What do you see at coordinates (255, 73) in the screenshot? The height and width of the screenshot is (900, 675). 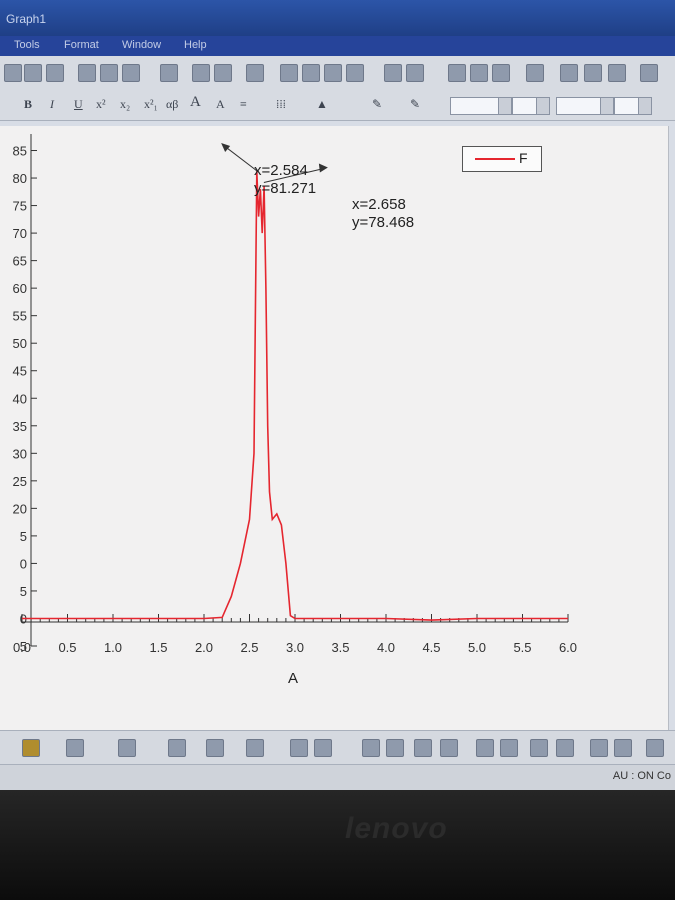 I see `project-explorer-icon` at bounding box center [255, 73].